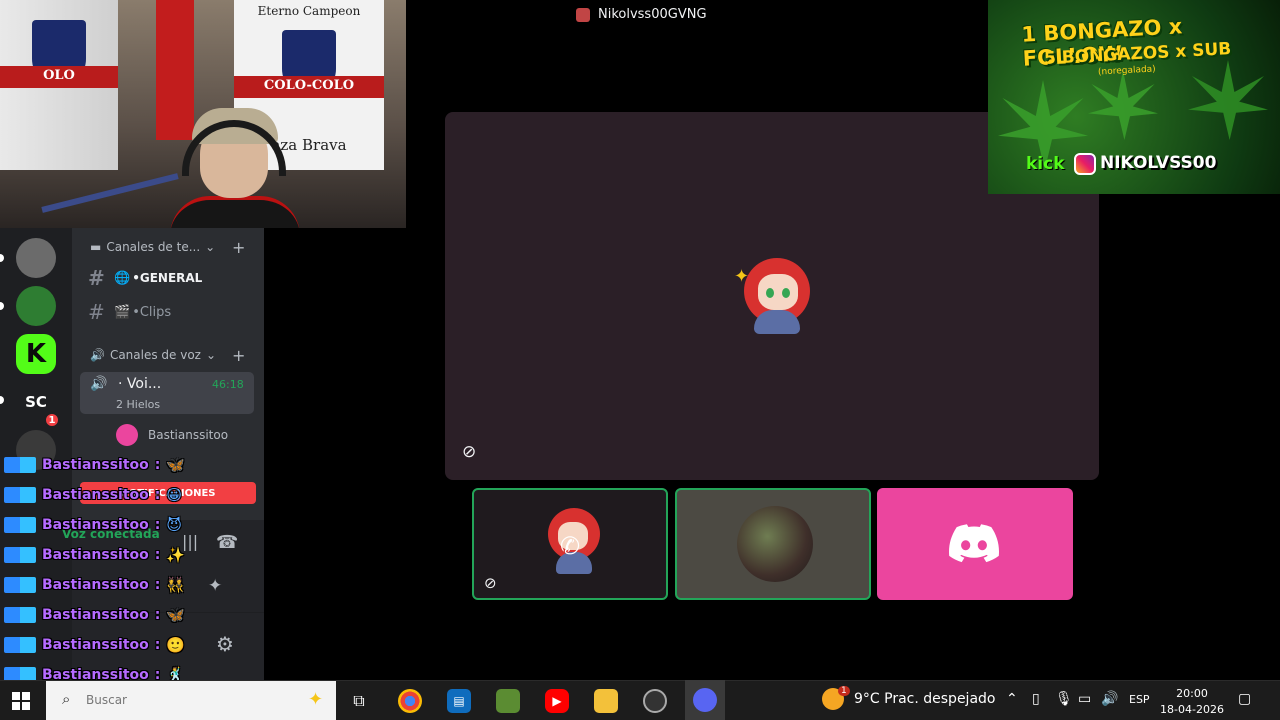  Describe the element at coordinates (191, 700) in the screenshot. I see `taskbar-search: ⌕ Buscar ✦` at that location.